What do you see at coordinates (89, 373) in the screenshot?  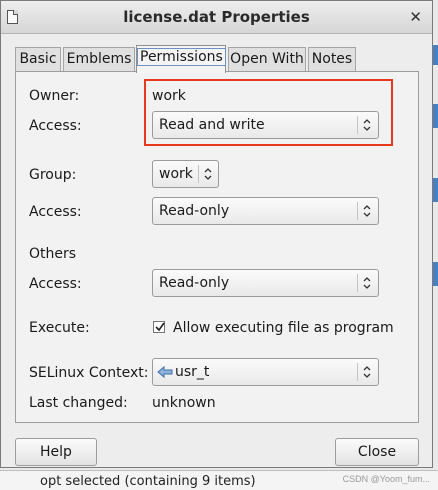 I see `selinux-label: SELinux Context:` at bounding box center [89, 373].